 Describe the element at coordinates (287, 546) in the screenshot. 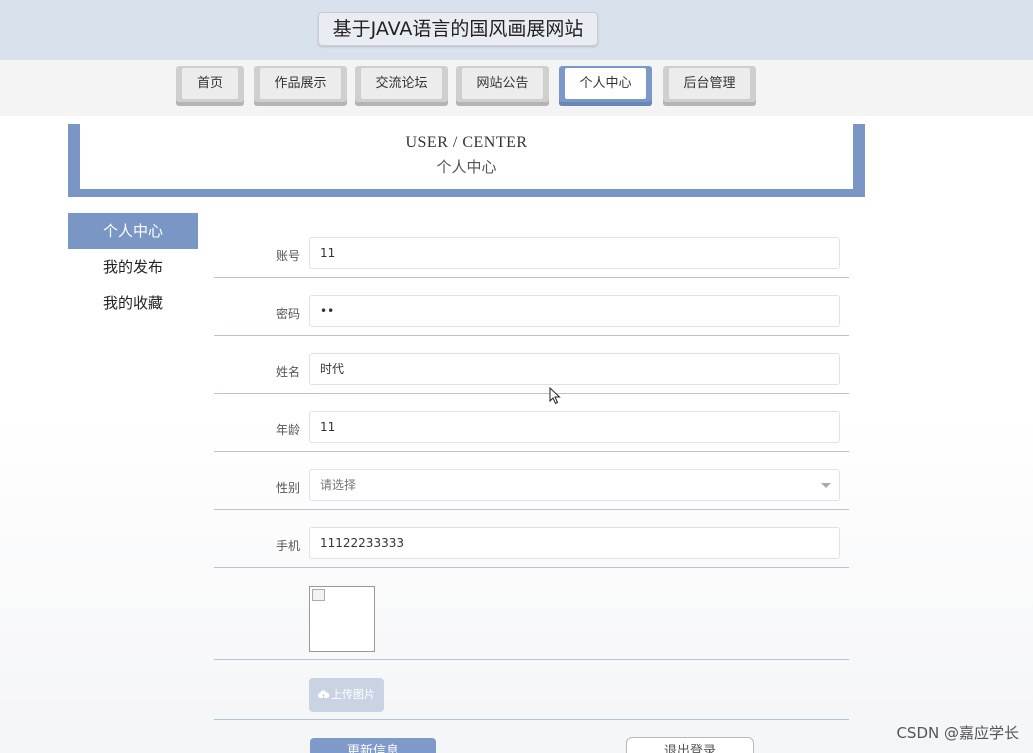

I see `phone-label: 手机` at that location.